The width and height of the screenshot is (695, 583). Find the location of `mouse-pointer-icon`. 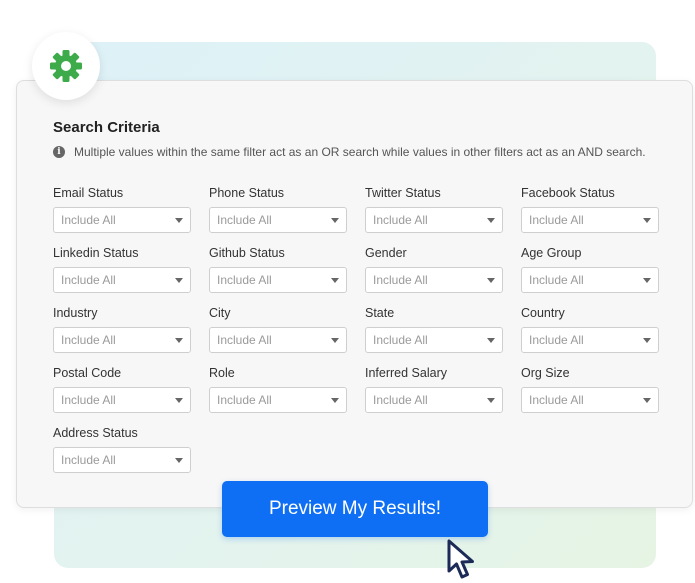

mouse-pointer-icon is located at coordinates (460, 559).